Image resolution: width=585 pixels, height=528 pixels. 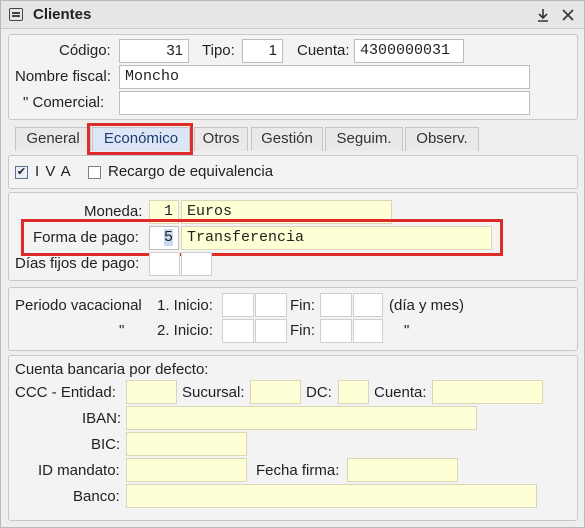 What do you see at coordinates (102, 418) in the screenshot?
I see `iban-label: IBAN:` at bounding box center [102, 418].